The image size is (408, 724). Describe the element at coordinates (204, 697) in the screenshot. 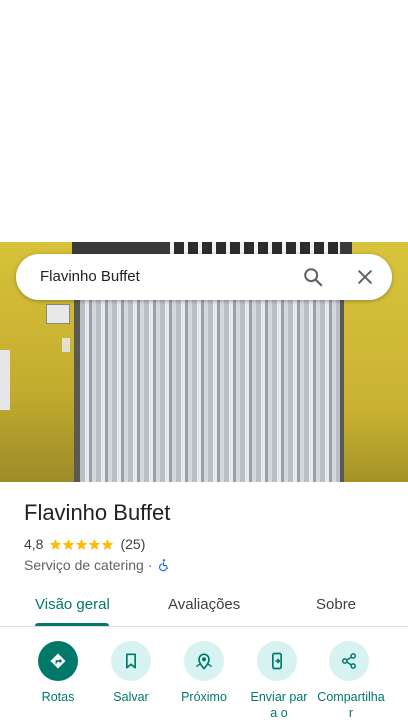

I see `nearby-label: Próximo` at that location.